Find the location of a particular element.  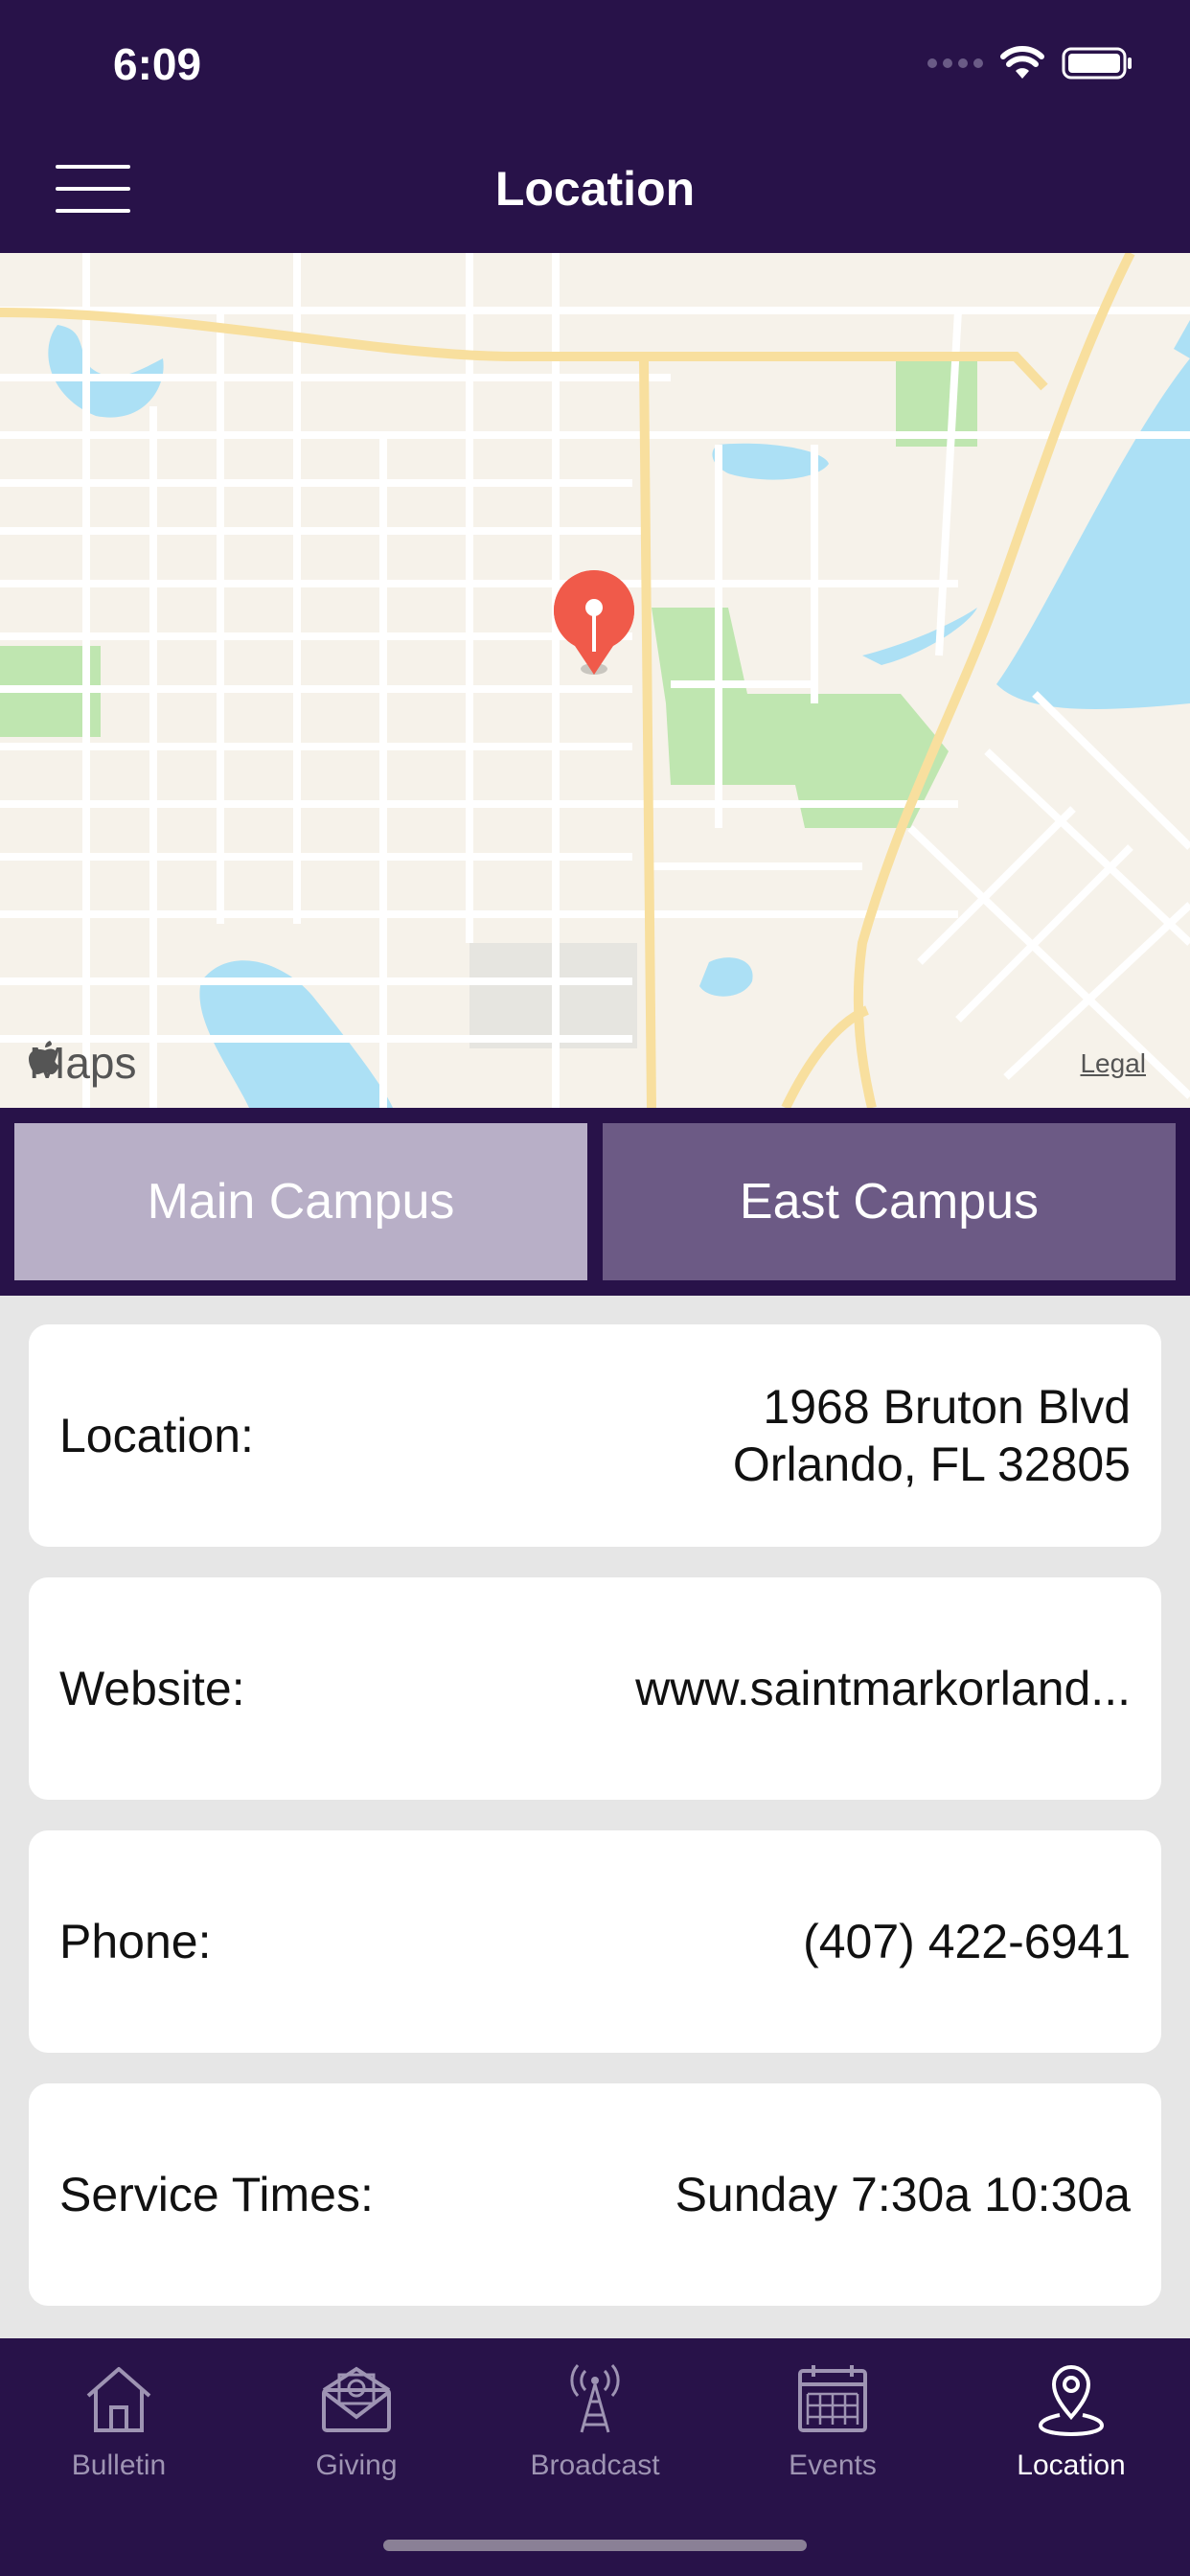

map-pin-icon is located at coordinates (1071, 2401).